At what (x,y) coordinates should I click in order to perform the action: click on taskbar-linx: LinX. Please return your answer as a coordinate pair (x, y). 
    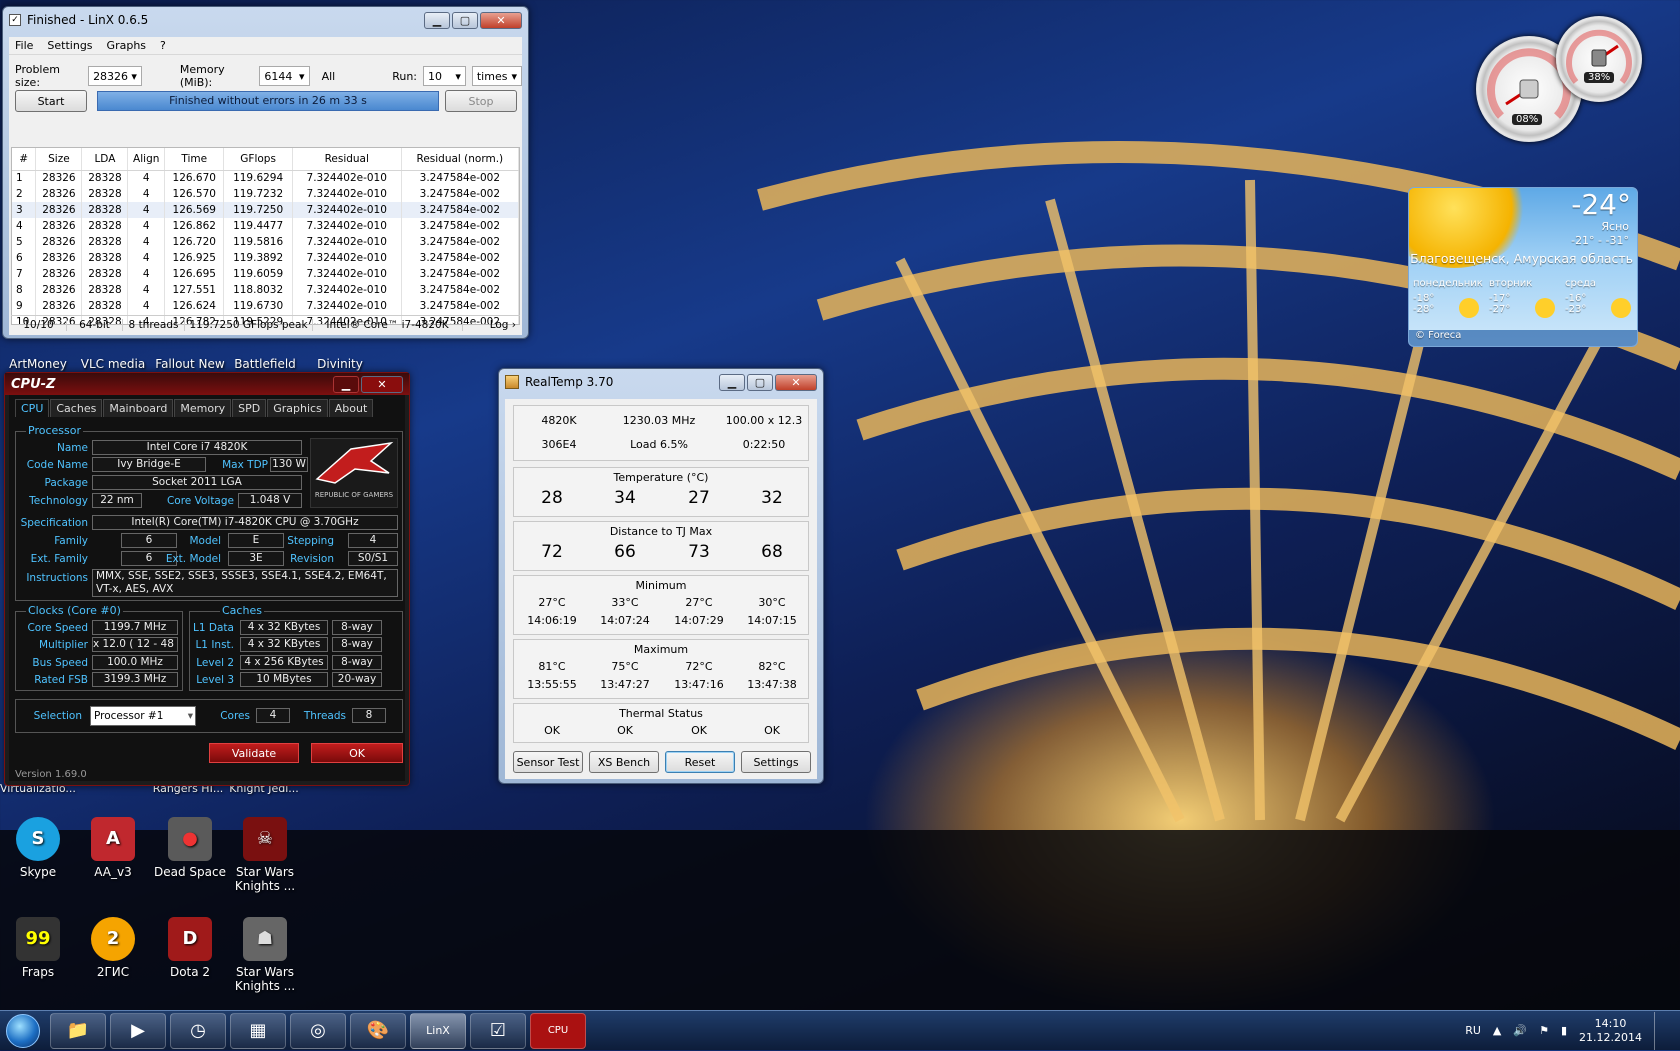
    Looking at the image, I should click on (438, 1030).